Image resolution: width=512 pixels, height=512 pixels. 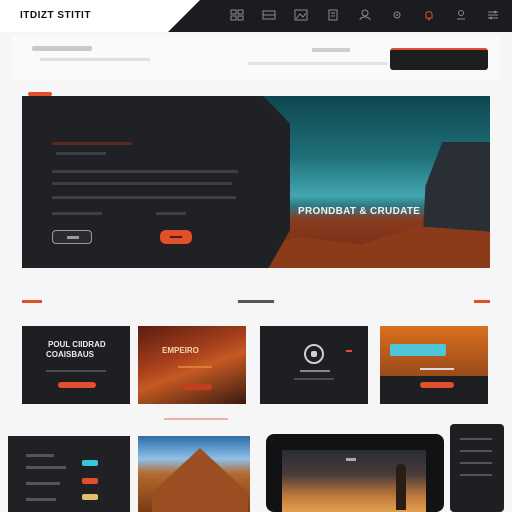 I want to click on top-bar: ITDIZT STITIT, so click(x=256, y=16).